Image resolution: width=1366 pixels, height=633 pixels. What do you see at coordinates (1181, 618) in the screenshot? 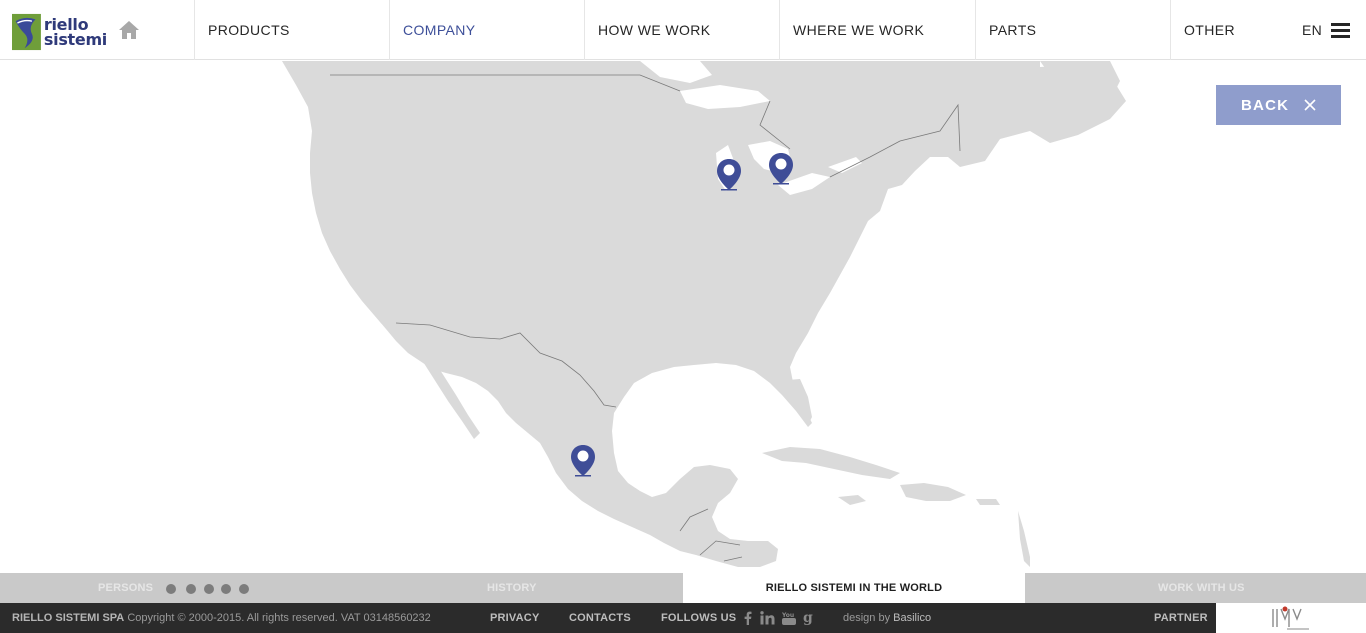
I see `partner-label: PARTNER` at bounding box center [1181, 618].